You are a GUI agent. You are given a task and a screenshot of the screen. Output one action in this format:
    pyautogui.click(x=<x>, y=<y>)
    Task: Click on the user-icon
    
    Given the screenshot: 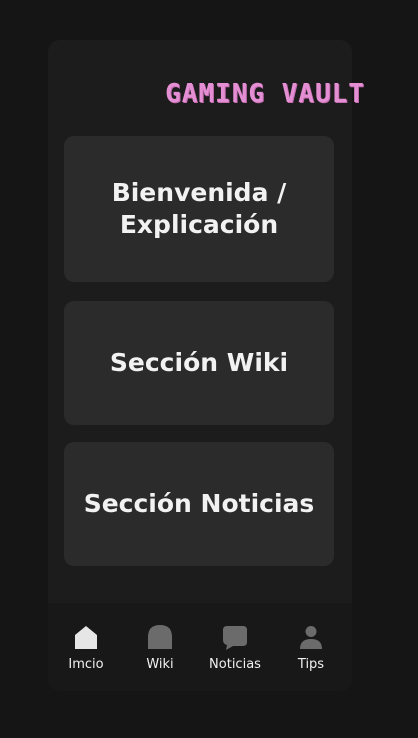 What is the action you would take?
    pyautogui.click(x=311, y=637)
    